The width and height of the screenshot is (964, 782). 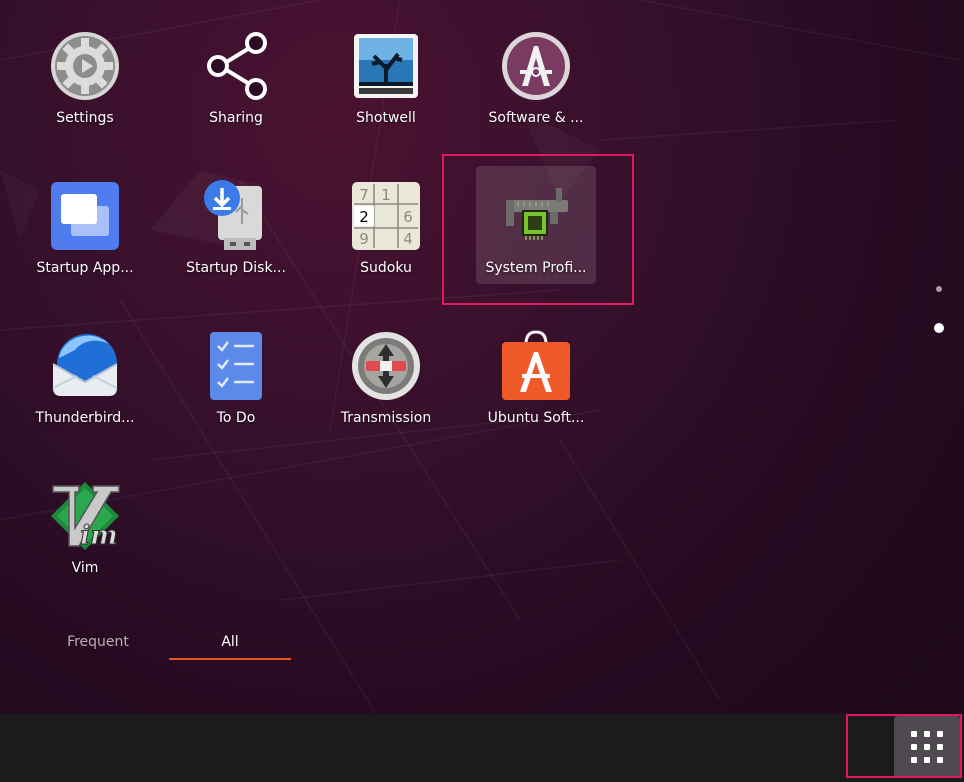 What do you see at coordinates (536, 366) in the screenshot?
I see `ubuntu-software-bag-icon` at bounding box center [536, 366].